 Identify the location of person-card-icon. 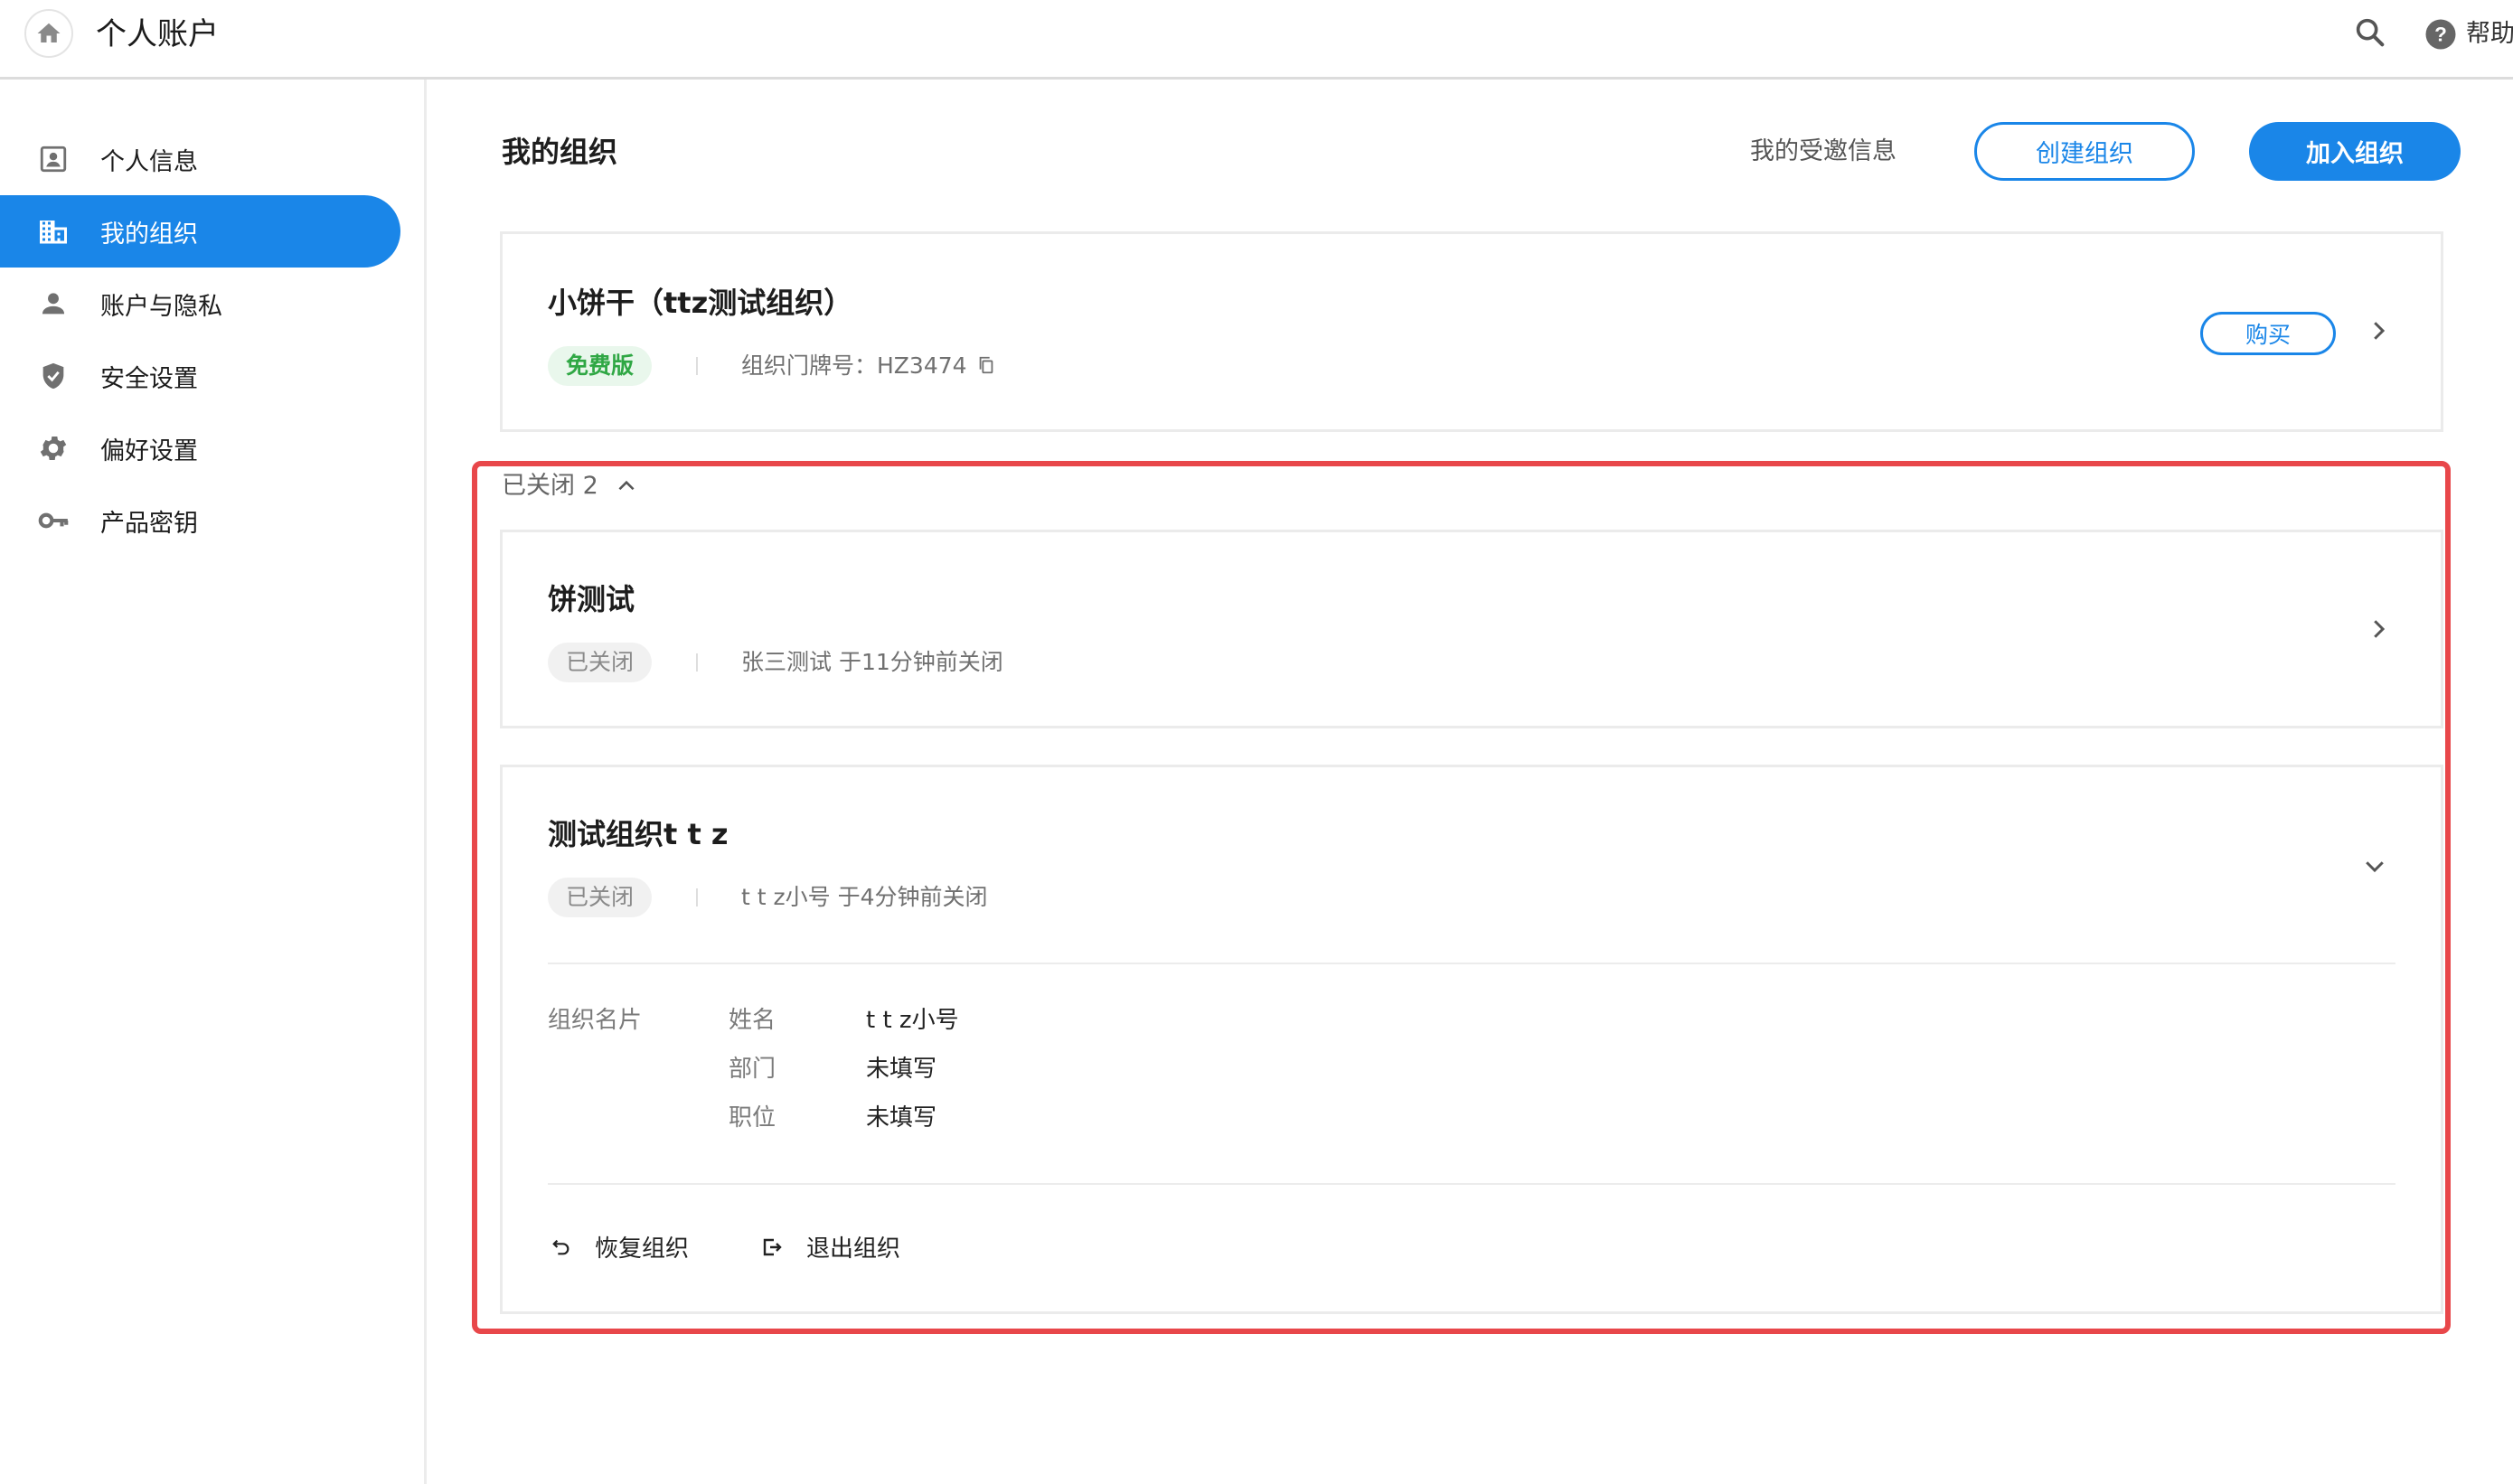
(54, 159).